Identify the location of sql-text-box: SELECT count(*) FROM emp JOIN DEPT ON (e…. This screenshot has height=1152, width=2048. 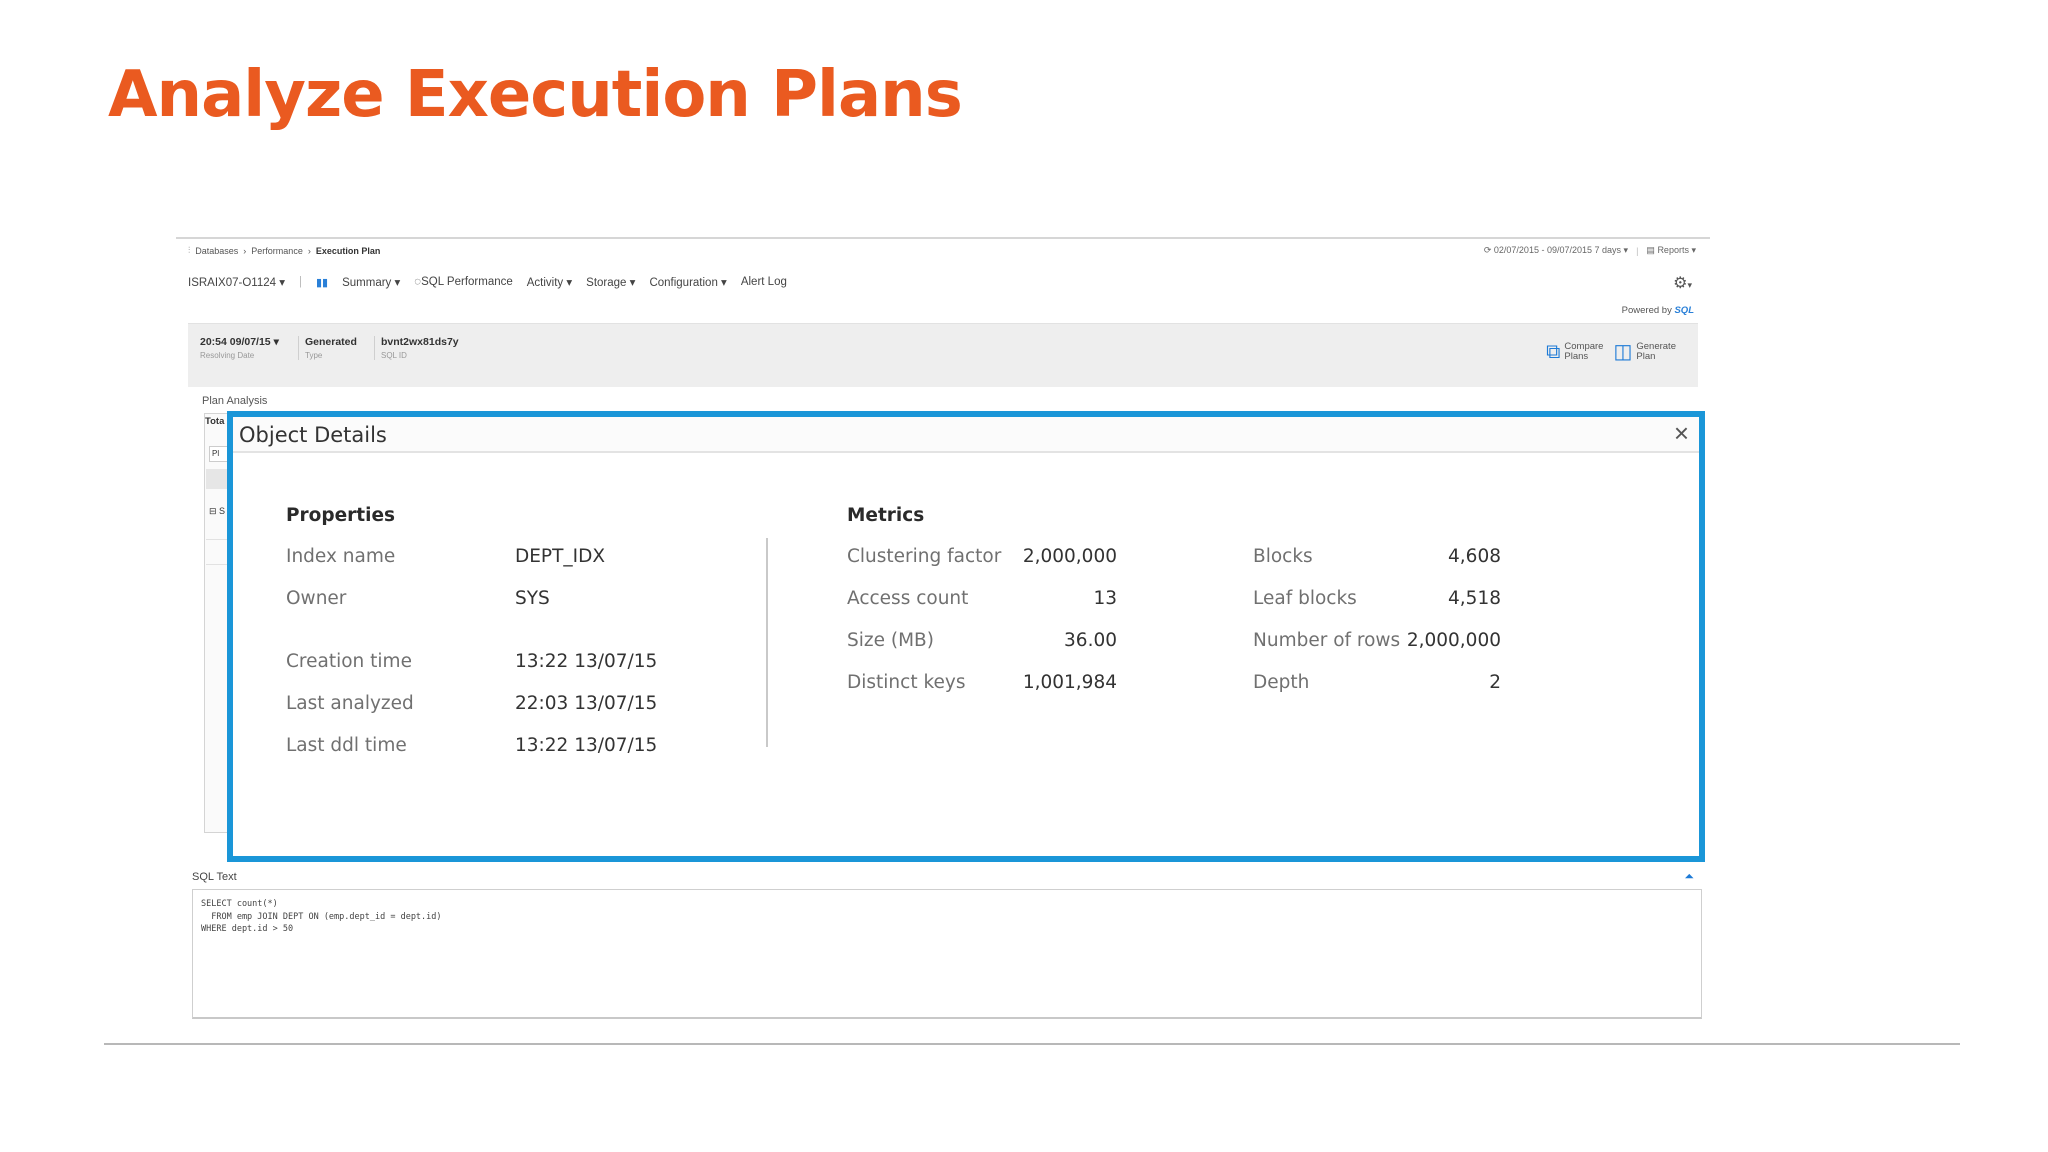
(947, 954).